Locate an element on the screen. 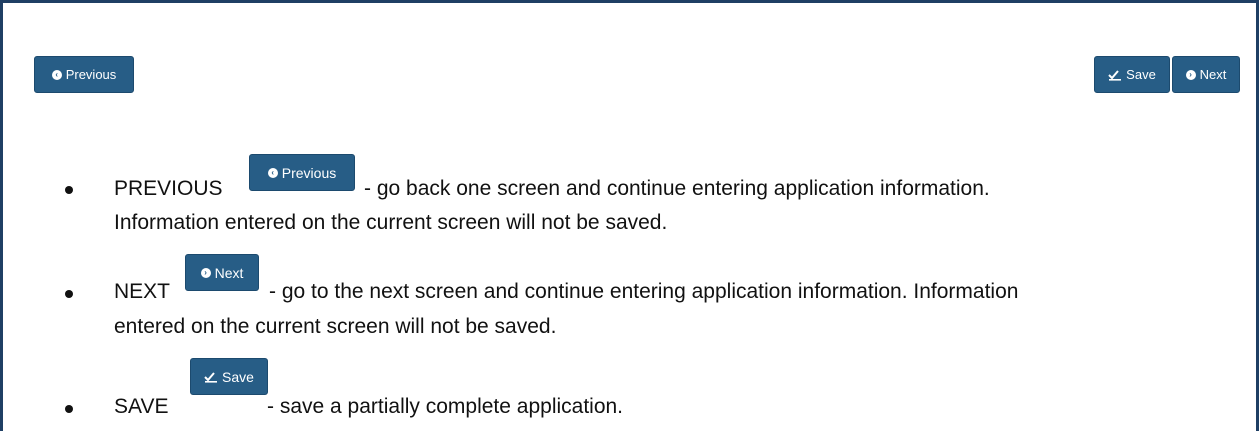  list-item-term: SAVE is located at coordinates (141, 406).